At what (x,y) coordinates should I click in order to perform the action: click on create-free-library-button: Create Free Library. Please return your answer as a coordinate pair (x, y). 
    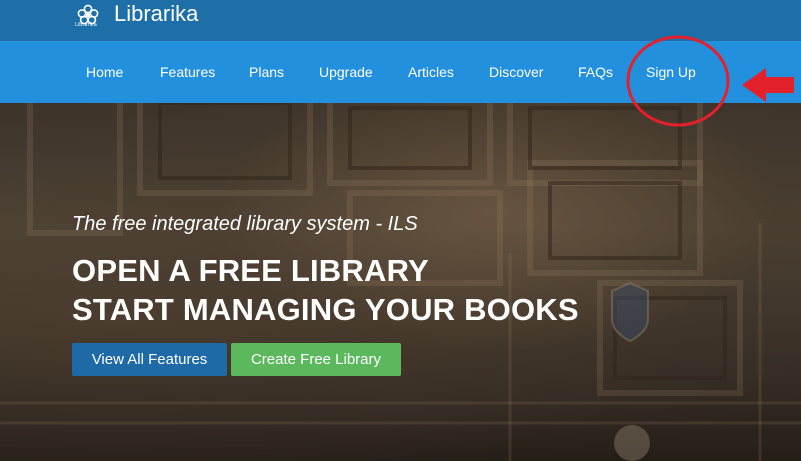
    Looking at the image, I should click on (316, 359).